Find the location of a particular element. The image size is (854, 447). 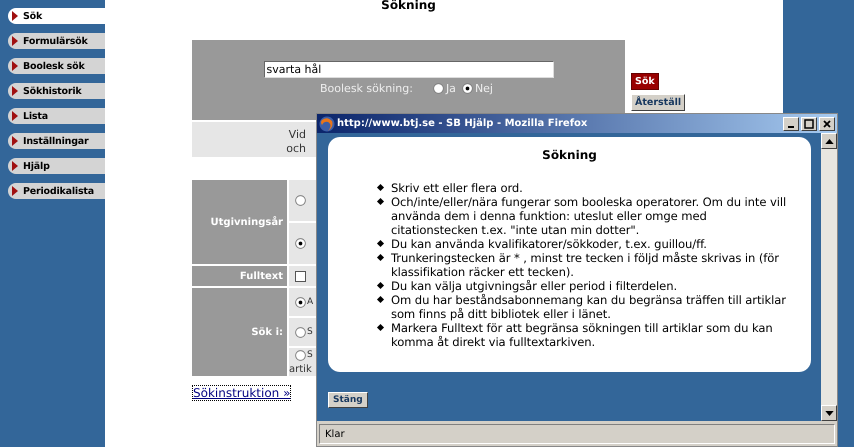

option-label: artik is located at coordinates (299, 369).